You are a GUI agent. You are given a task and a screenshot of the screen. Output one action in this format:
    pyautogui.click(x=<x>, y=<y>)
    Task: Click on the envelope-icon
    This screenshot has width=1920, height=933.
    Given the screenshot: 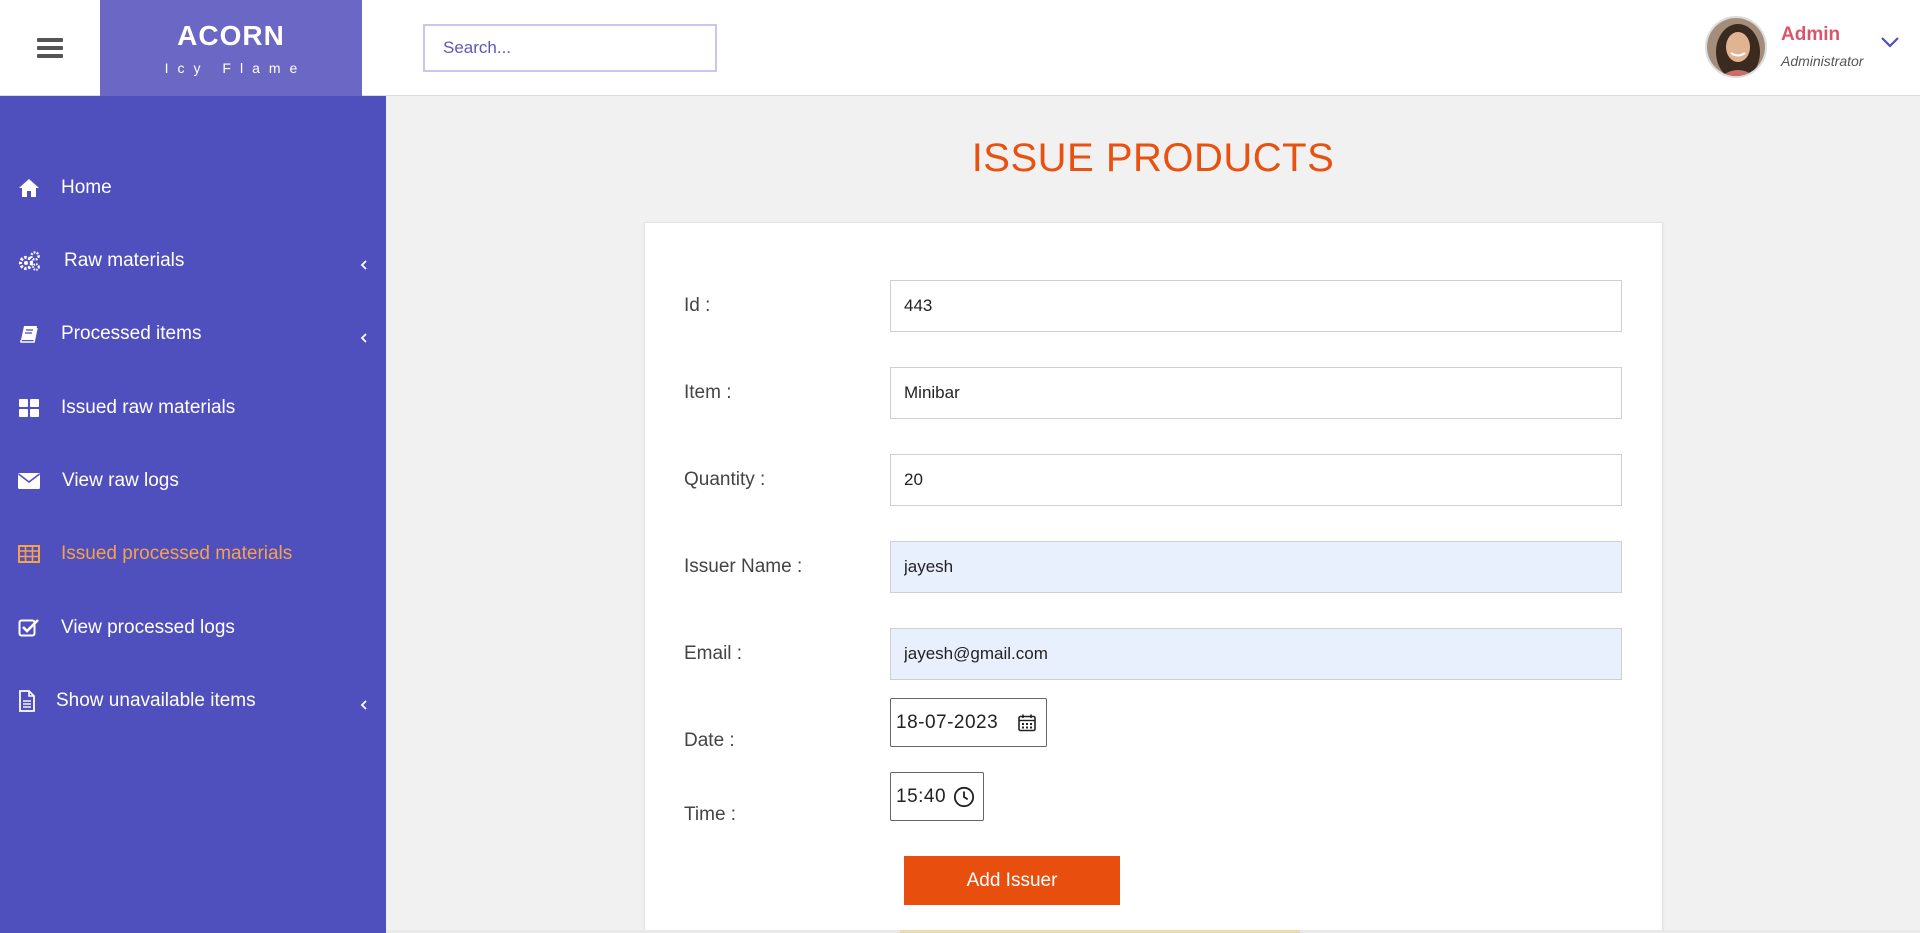 What is the action you would take?
    pyautogui.click(x=29, y=481)
    